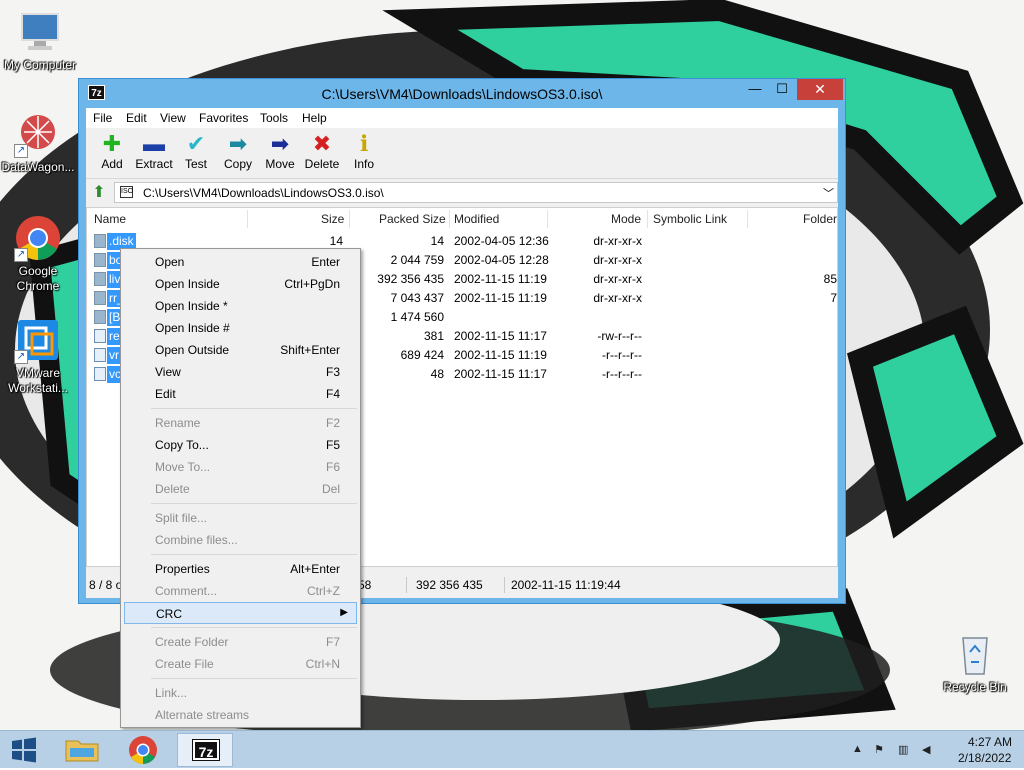 The width and height of the screenshot is (1024, 770). I want to click on context-menu-item: Move To... F6, so click(240, 467).